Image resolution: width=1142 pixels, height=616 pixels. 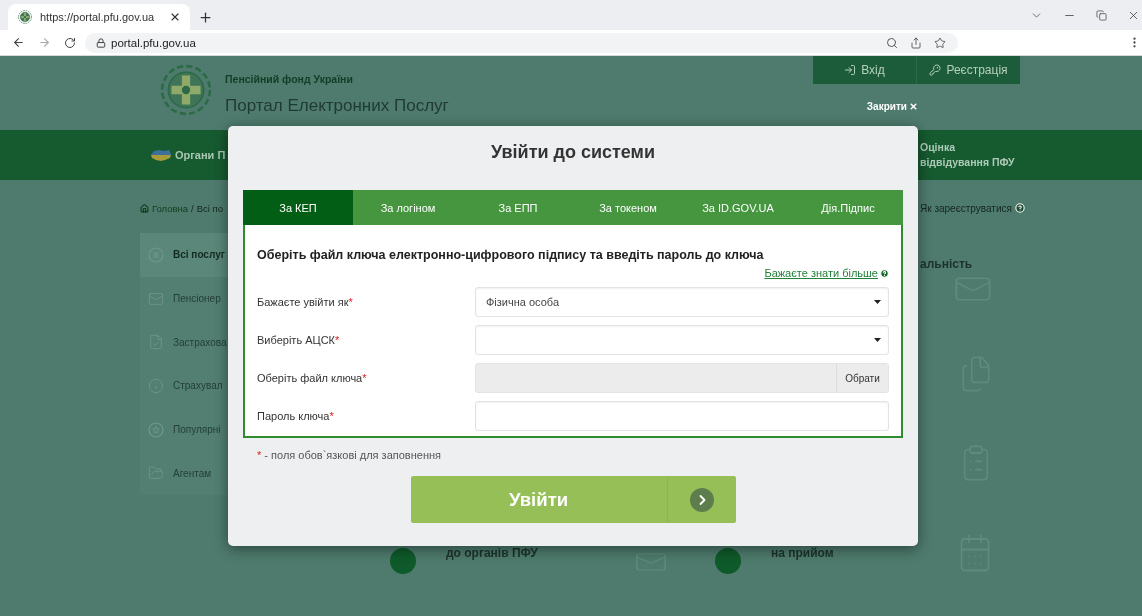 What do you see at coordinates (682, 340) in the screenshot?
I see `select-field` at bounding box center [682, 340].